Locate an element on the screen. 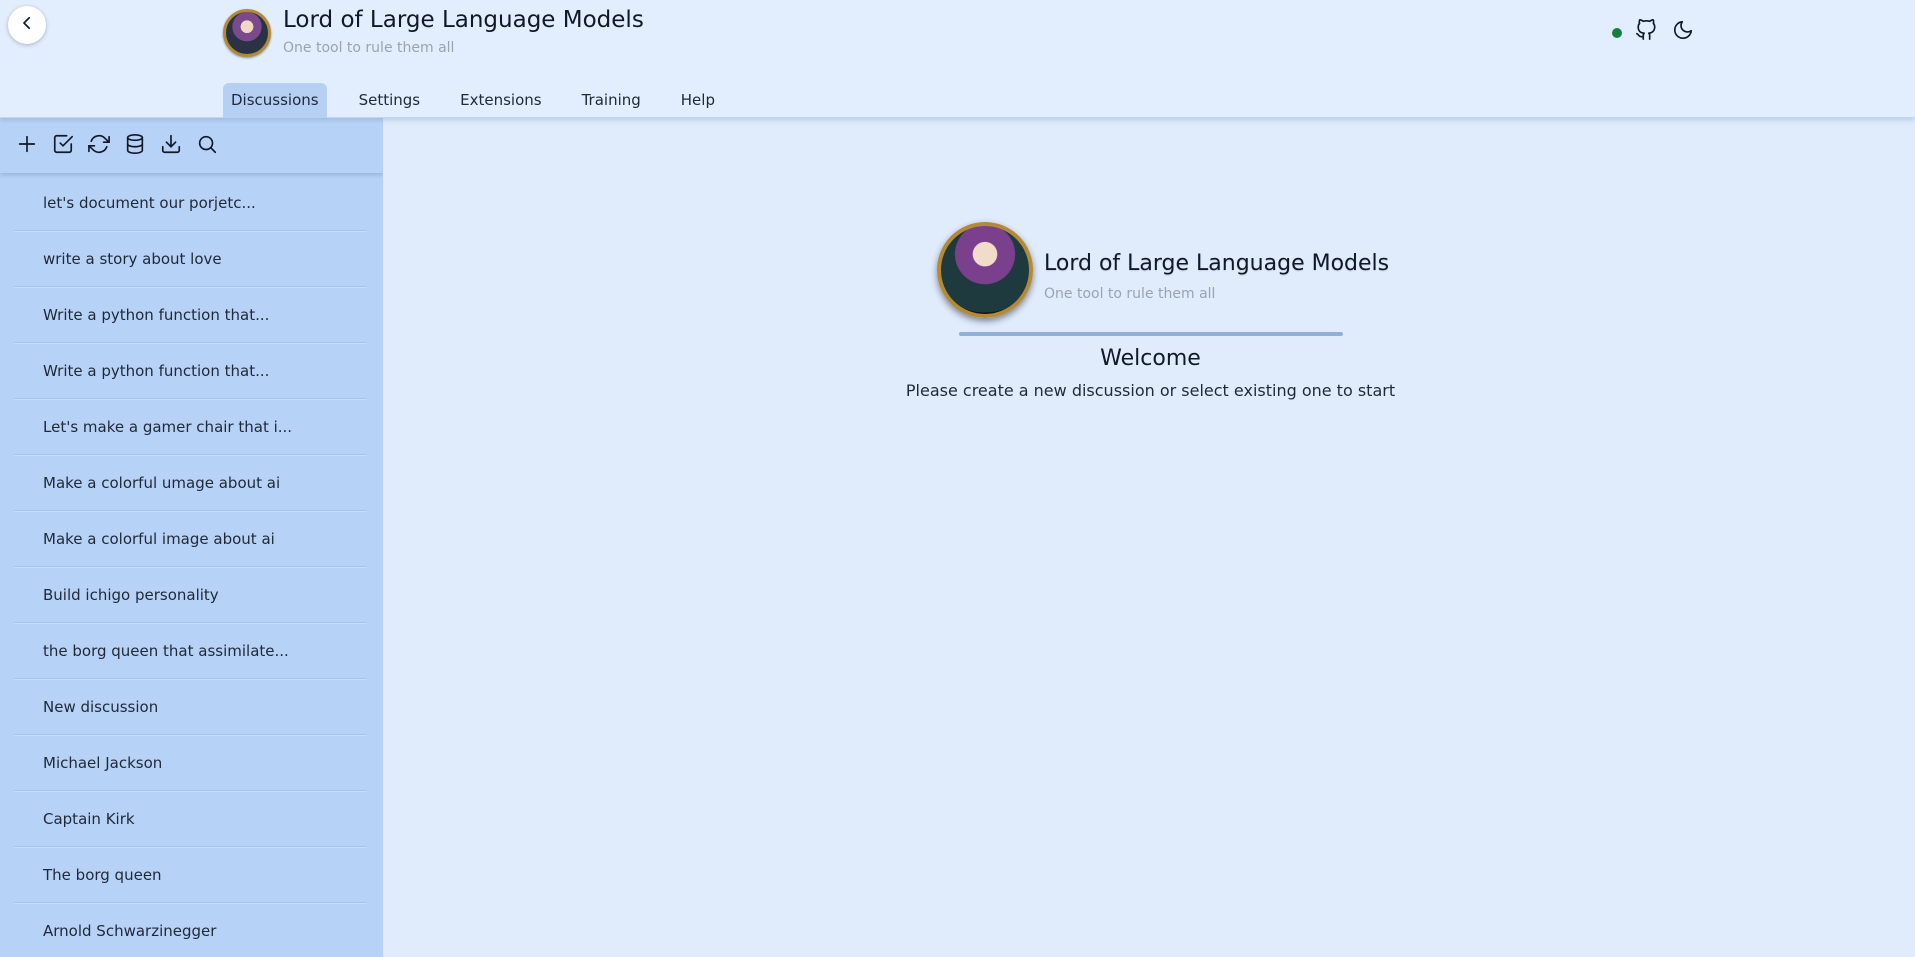 The width and height of the screenshot is (1915, 957). welcome-subtitle: One tool to rule them all is located at coordinates (1130, 294).